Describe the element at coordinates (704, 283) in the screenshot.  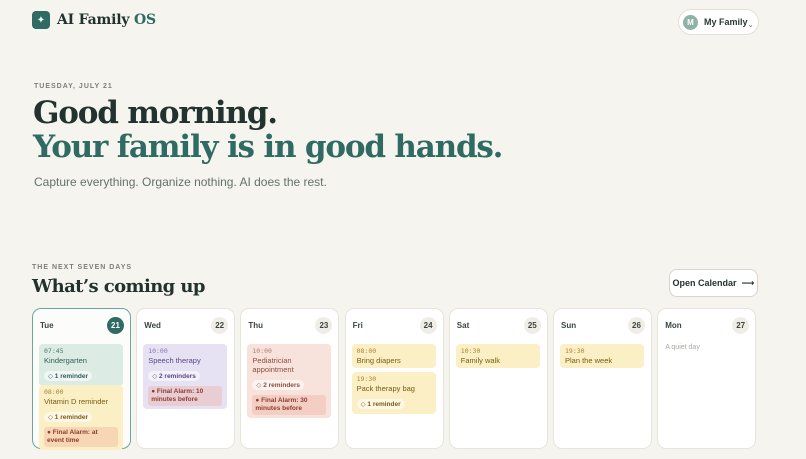
I see `open-calendar-label: Open Calendar` at that location.